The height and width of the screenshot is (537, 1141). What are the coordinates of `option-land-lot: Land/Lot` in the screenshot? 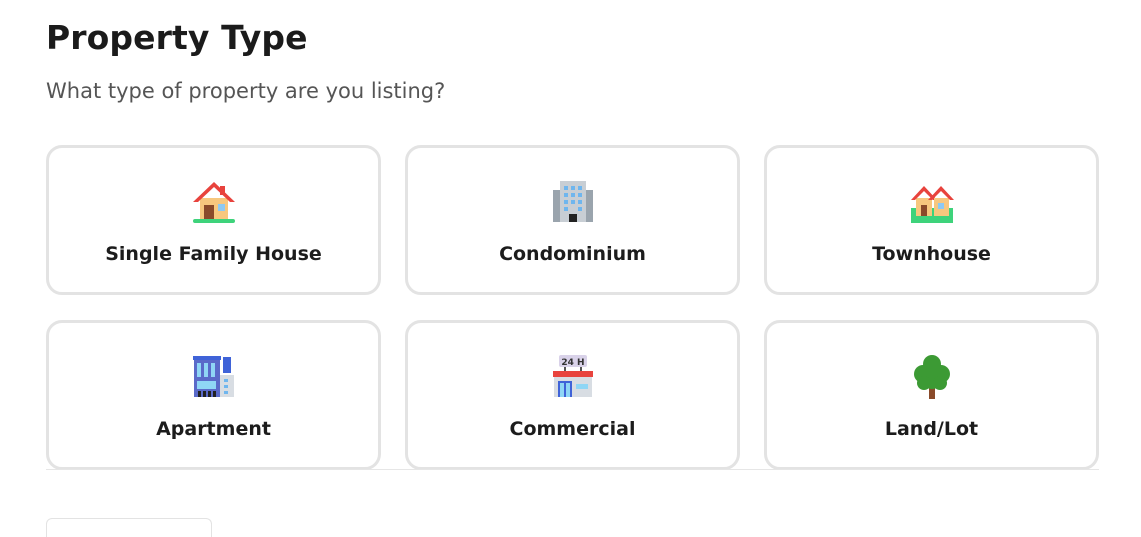 It's located at (931, 395).